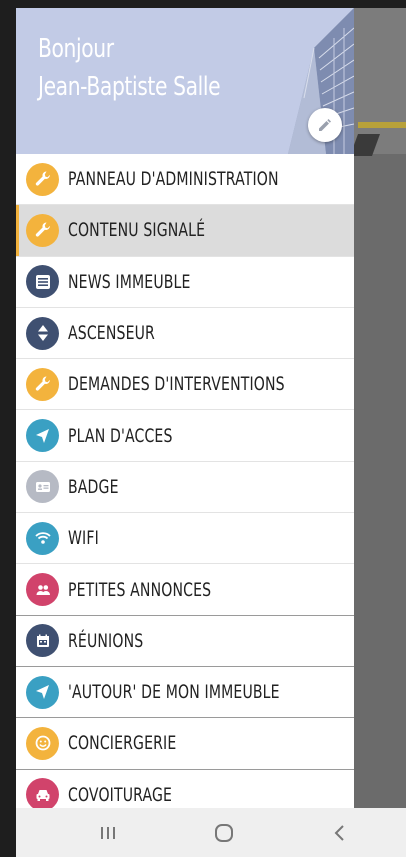 The height and width of the screenshot is (857, 406). I want to click on menu-item-contenu-signale: CONTENU SIGNALÉ, so click(185, 231).